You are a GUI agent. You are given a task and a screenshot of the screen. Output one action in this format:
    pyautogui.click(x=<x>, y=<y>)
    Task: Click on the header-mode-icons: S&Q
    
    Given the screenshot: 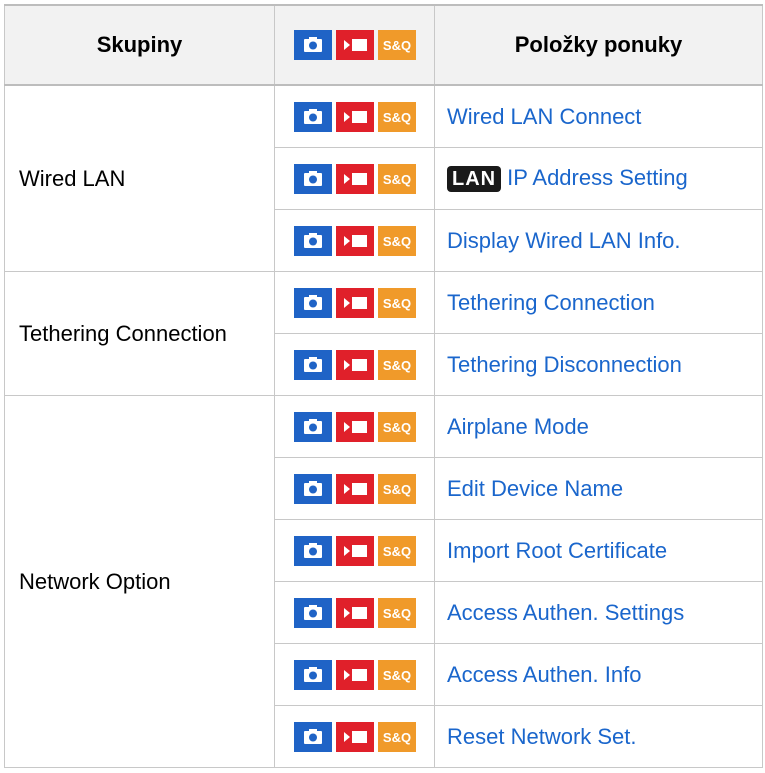 What is the action you would take?
    pyautogui.click(x=354, y=45)
    